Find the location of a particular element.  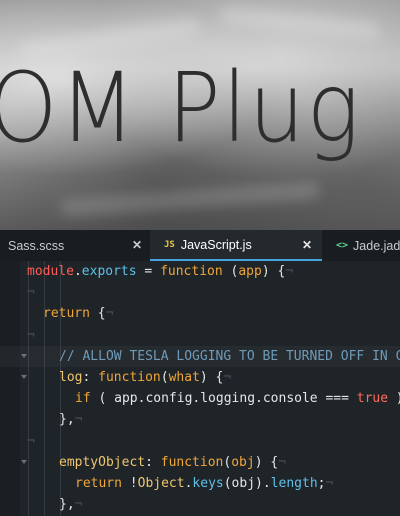

code-file-icon: <> is located at coordinates (342, 245).